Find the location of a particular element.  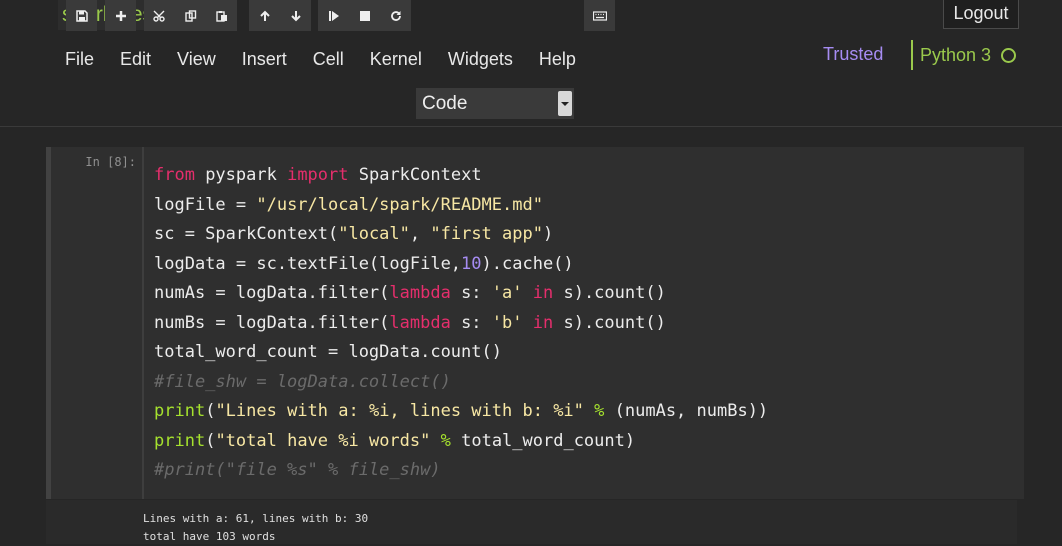

move-down-button is located at coordinates (295, 15).